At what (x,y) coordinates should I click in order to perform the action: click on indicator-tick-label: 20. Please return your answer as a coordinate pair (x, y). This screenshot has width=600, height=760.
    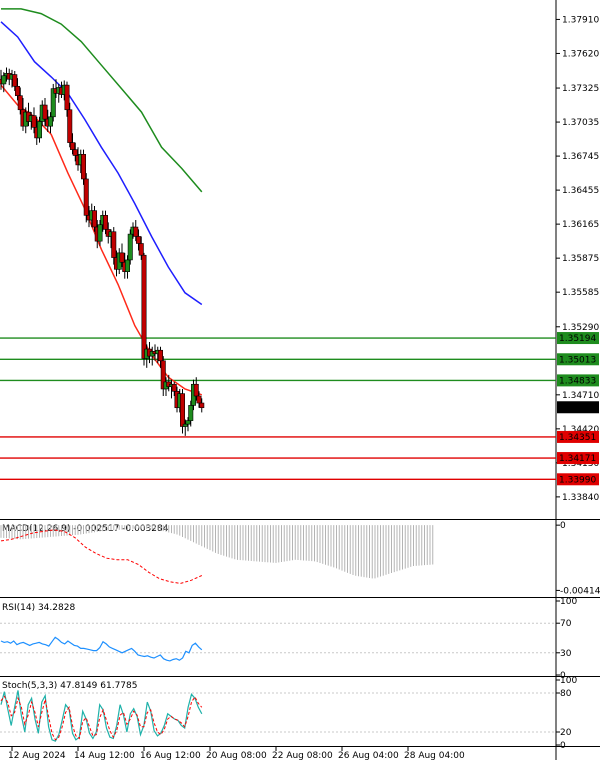
    Looking at the image, I should click on (566, 733).